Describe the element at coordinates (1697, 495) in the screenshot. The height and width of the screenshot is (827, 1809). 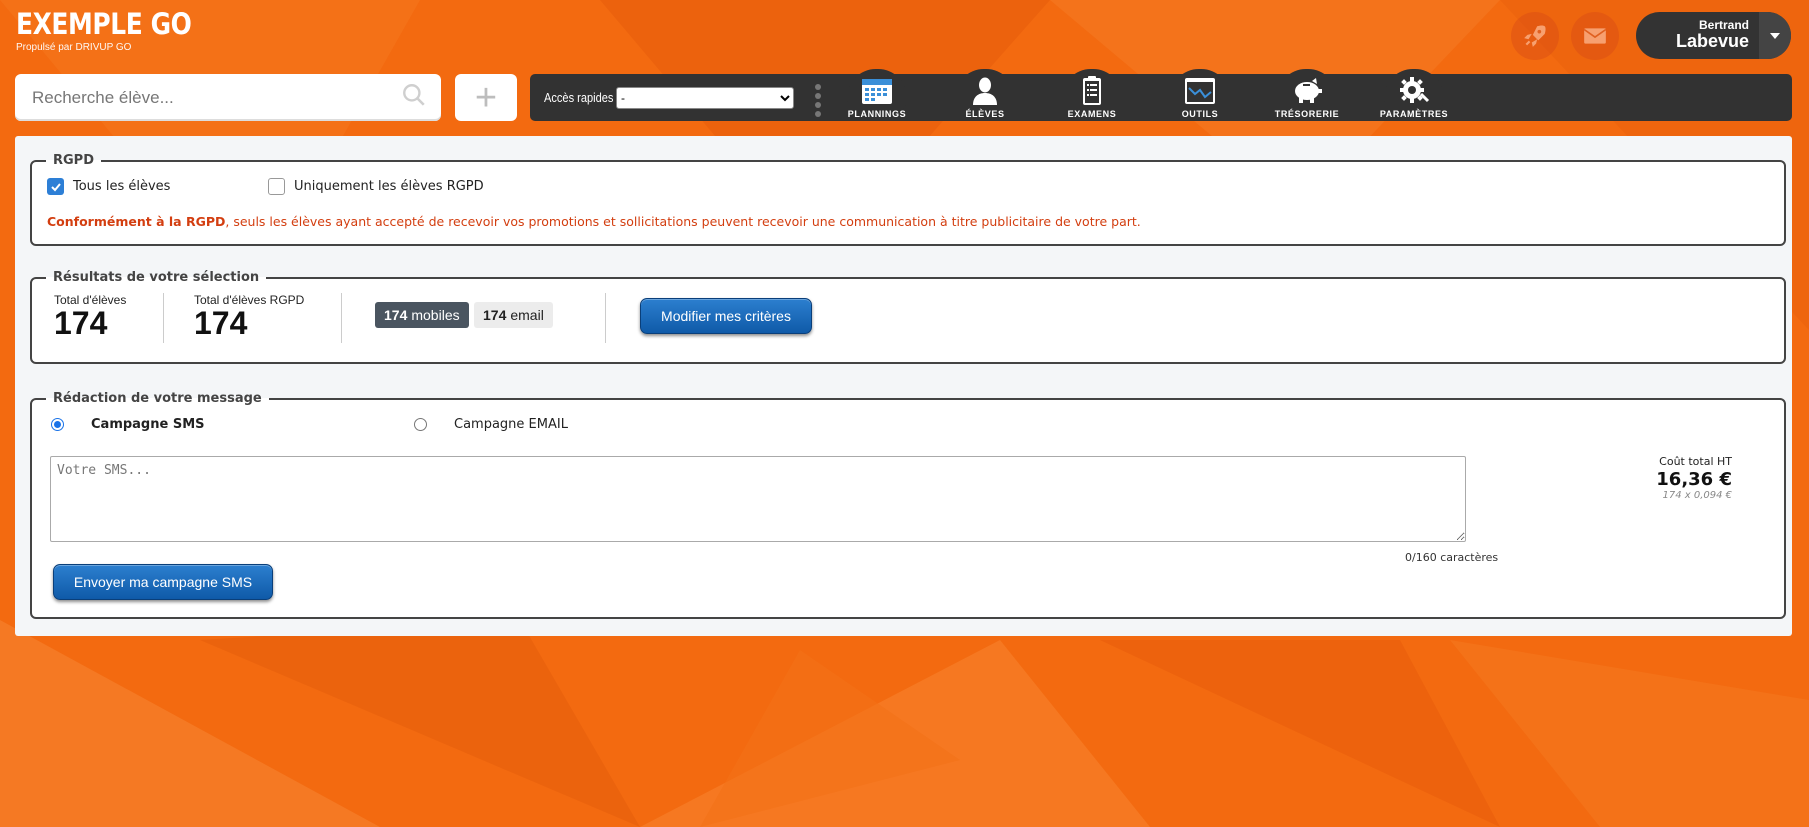
I see `cost-detail: 174 x 0,094 €` at that location.